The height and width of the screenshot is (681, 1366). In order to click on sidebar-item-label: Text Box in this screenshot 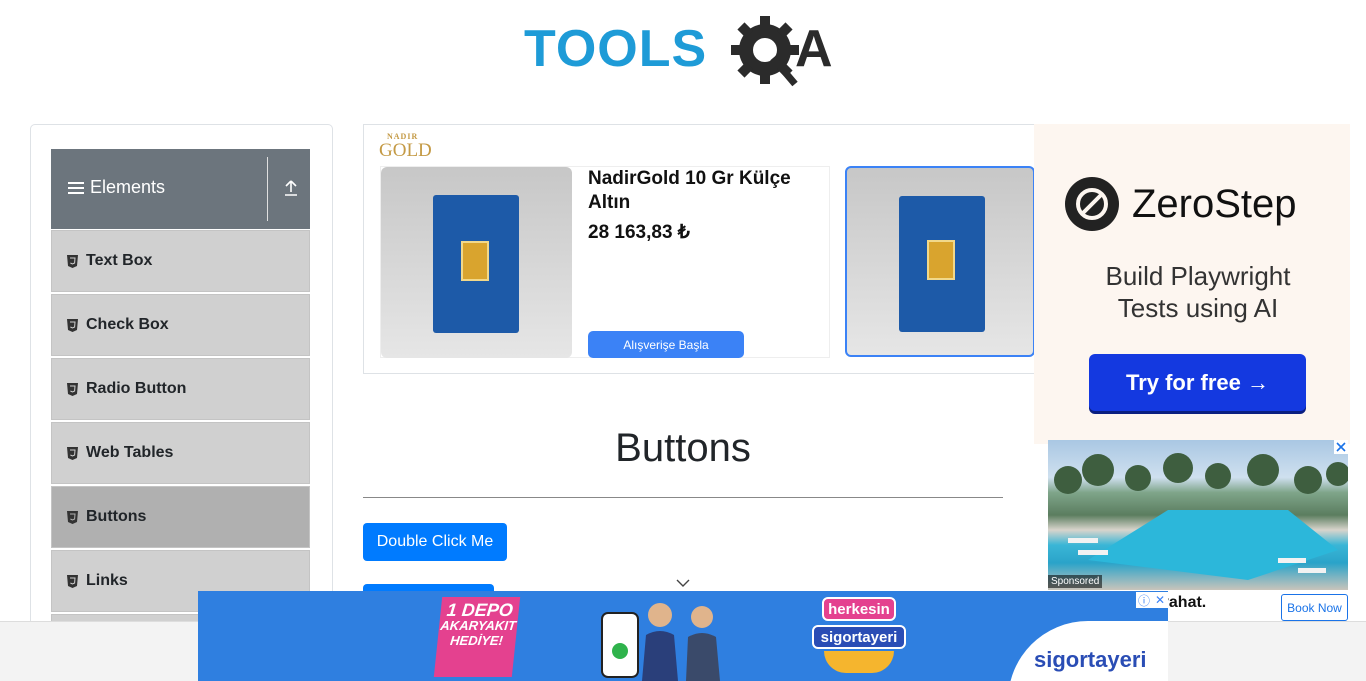, I will do `click(119, 260)`.